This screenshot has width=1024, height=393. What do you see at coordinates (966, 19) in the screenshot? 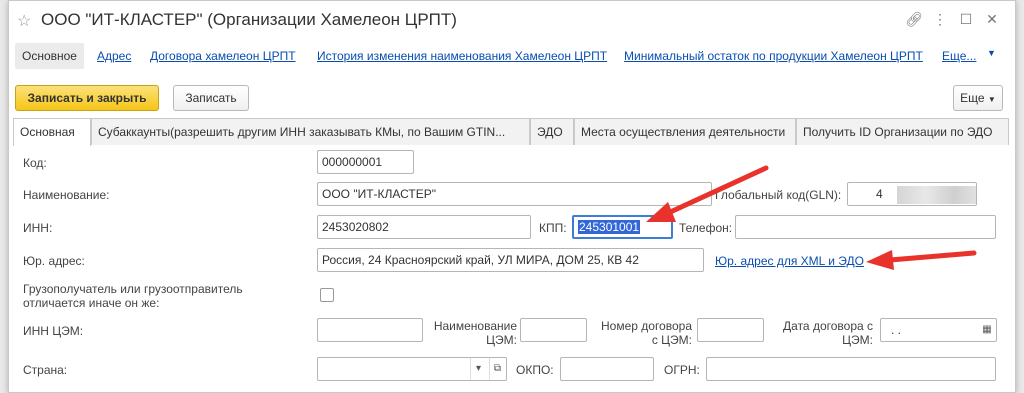
I see `maximize-icon: ☐` at bounding box center [966, 19].